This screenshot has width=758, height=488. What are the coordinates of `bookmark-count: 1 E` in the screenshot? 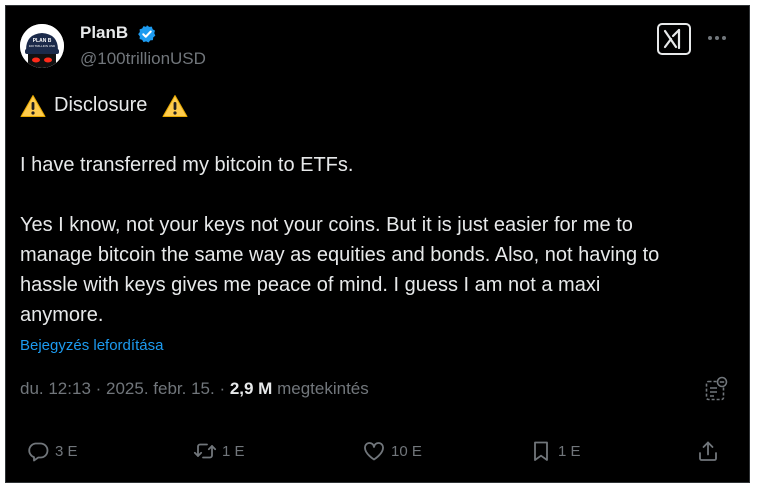 It's located at (569, 451).